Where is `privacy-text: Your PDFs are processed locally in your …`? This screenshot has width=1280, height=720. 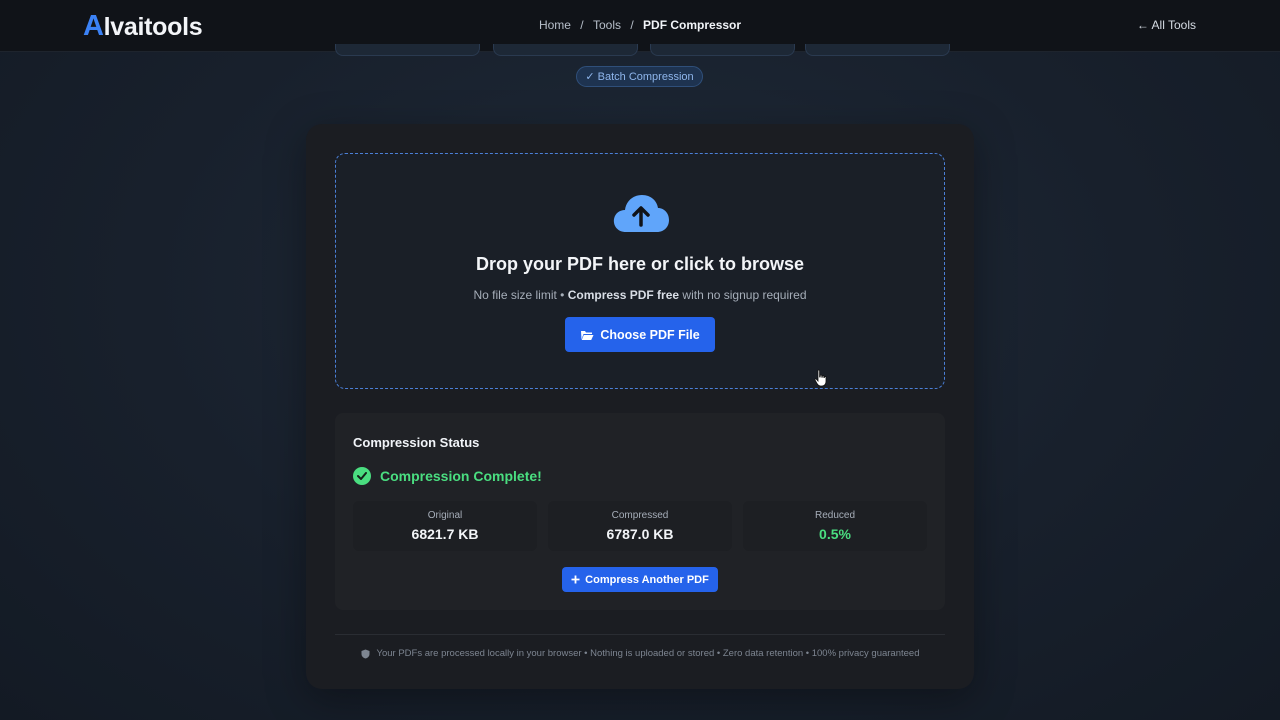
privacy-text: Your PDFs are processed locally in your … is located at coordinates (648, 653).